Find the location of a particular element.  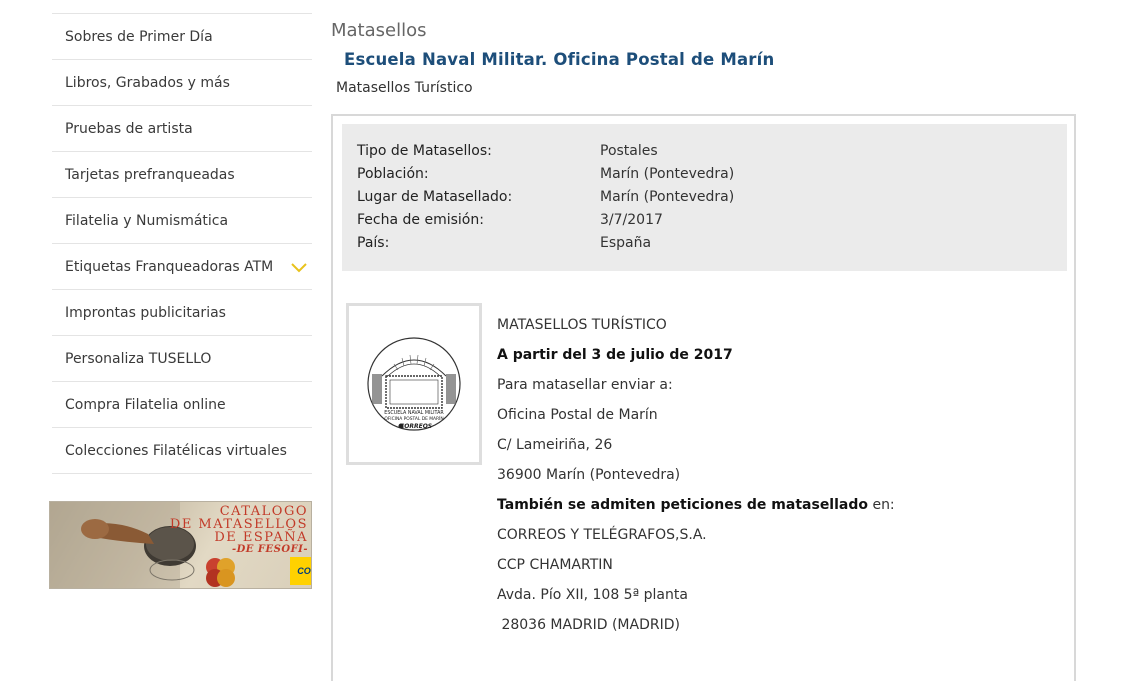

info-key: País: is located at coordinates (373, 243).